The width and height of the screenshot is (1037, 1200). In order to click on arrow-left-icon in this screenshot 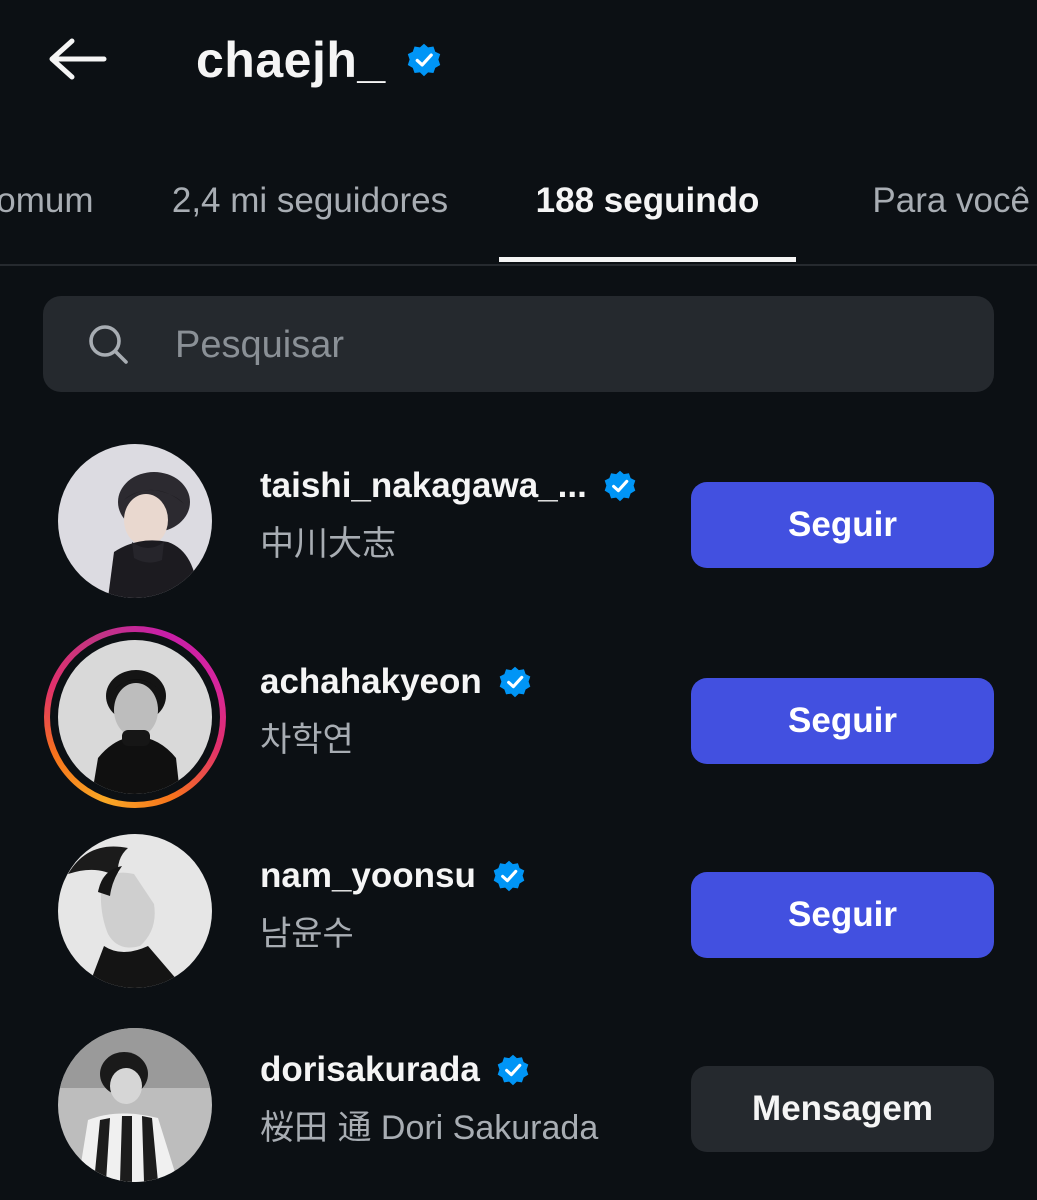, I will do `click(76, 61)`.